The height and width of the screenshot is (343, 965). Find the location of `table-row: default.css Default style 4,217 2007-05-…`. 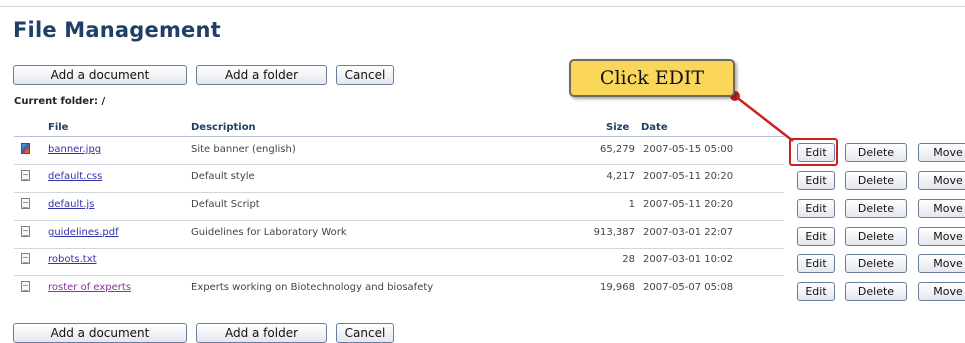

table-row: default.css Default style 4,217 2007-05-… is located at coordinates (482, 180).